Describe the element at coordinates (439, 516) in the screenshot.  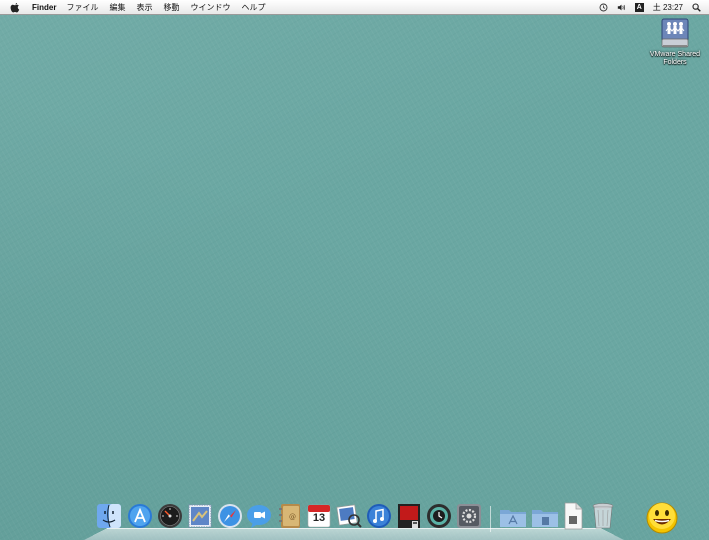
I see `time-machine-icon` at that location.